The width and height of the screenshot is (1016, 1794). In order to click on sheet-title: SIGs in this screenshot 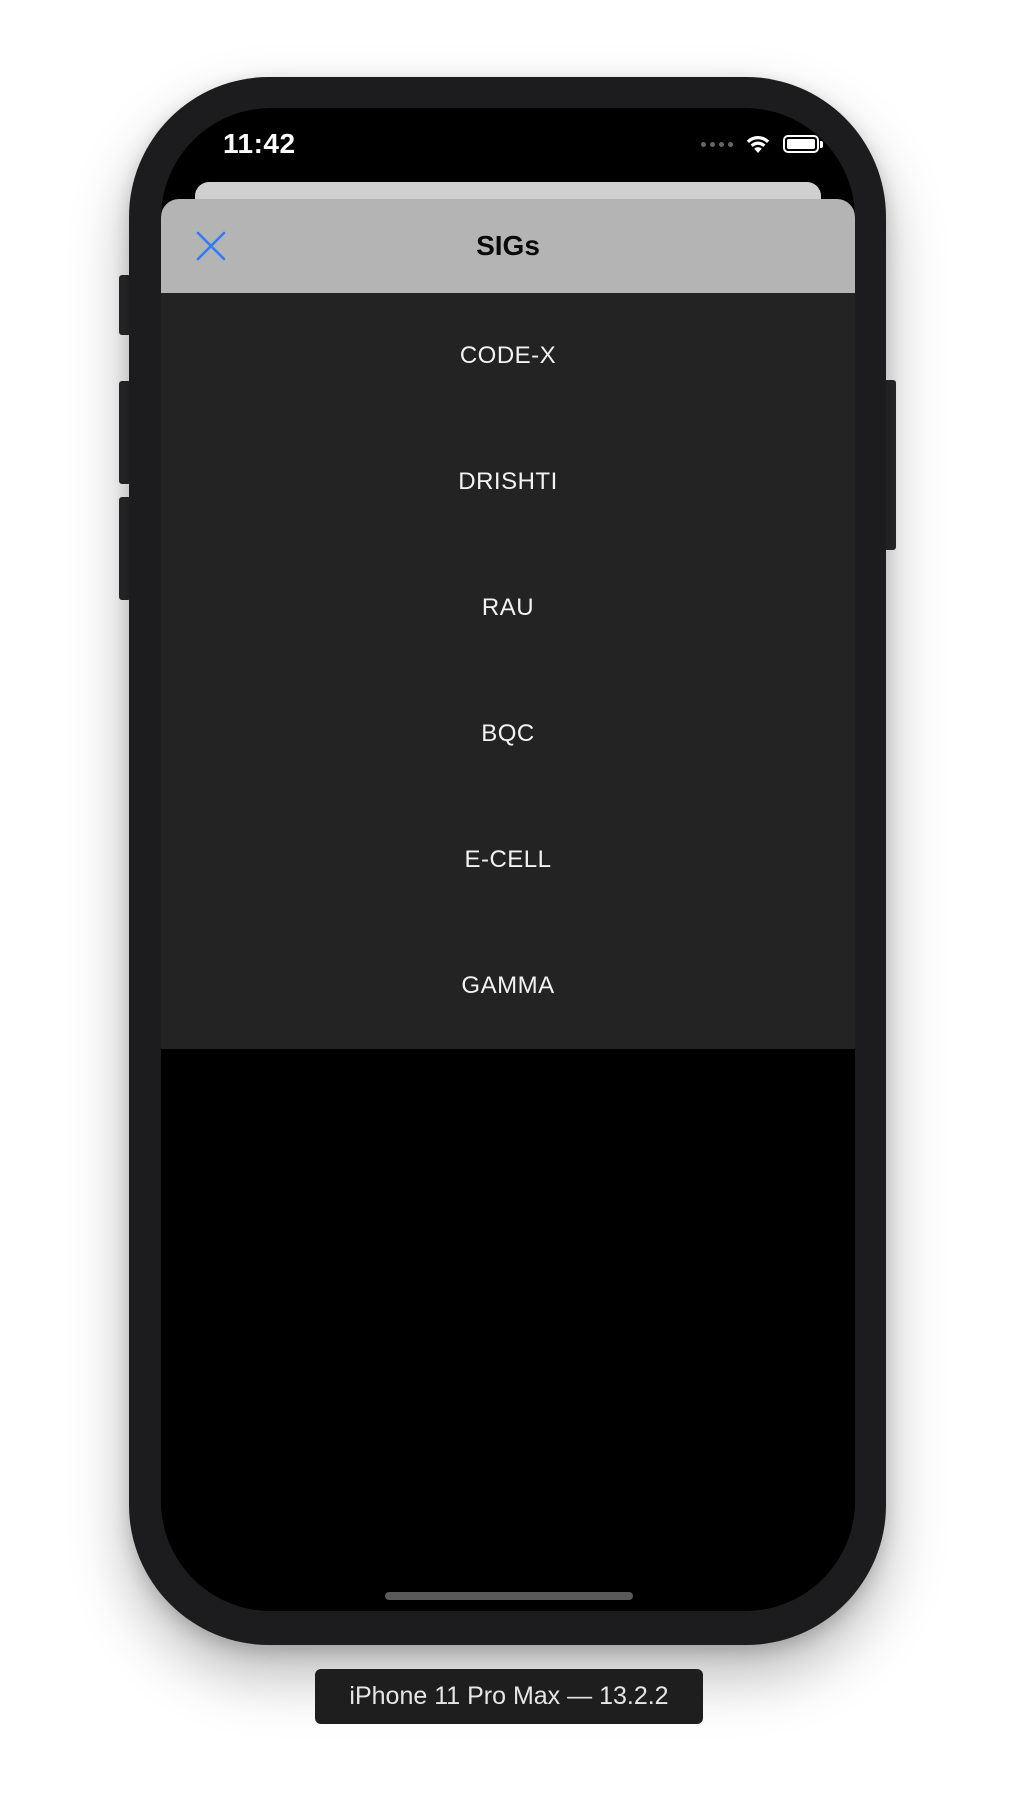, I will do `click(508, 245)`.